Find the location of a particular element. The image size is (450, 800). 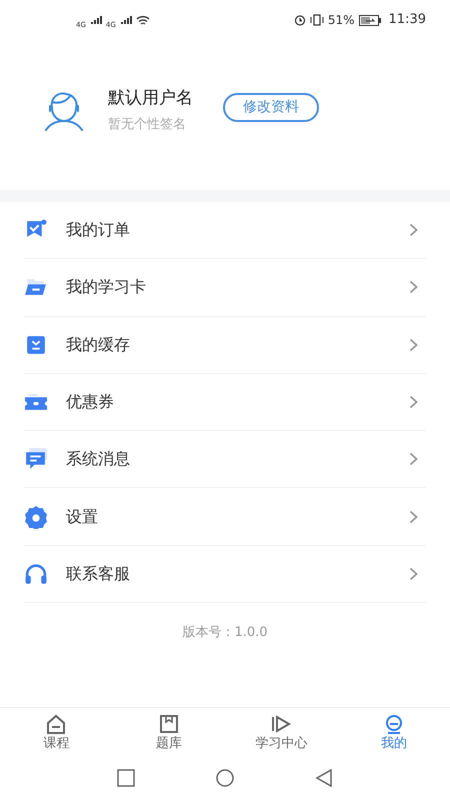

menu-label: 我的学习卡 is located at coordinates (106, 287).